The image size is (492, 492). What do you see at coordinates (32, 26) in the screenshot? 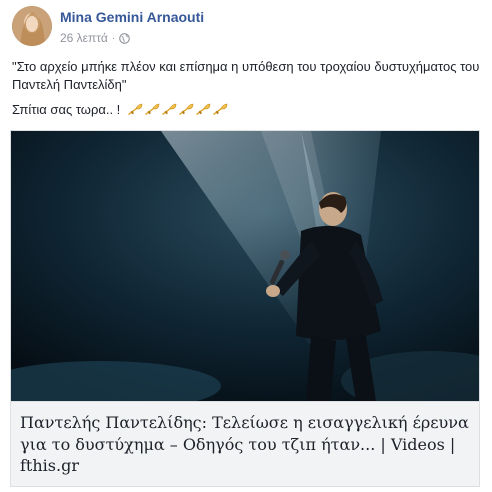
I see `author-avatar` at bounding box center [32, 26].